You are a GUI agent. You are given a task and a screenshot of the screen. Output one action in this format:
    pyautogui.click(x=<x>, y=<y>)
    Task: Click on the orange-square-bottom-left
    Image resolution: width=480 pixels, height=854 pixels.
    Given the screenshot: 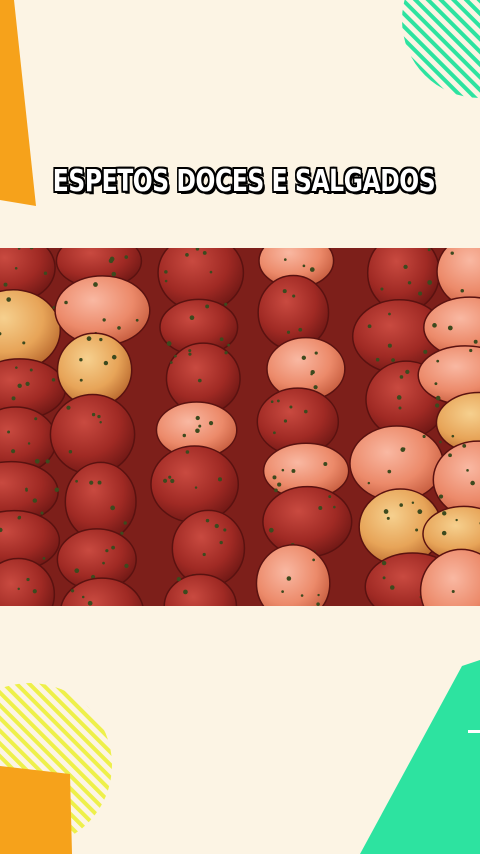 What is the action you would take?
    pyautogui.click(x=36, y=810)
    